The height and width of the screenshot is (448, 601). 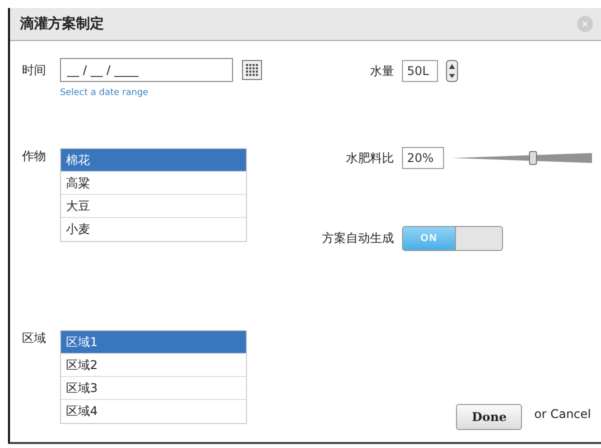 I want to click on ratio-field: 20%, so click(x=423, y=158).